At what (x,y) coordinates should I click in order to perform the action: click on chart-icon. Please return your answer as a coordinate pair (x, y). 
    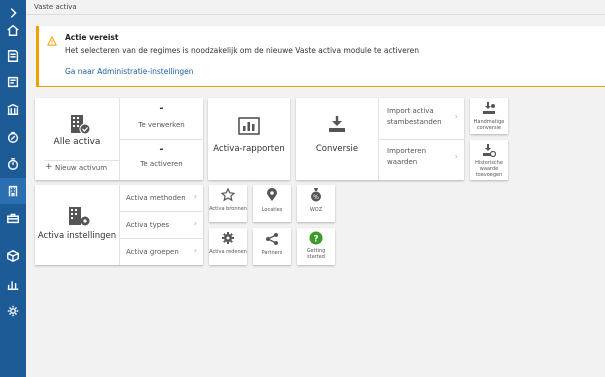
    Looking at the image, I should click on (13, 284).